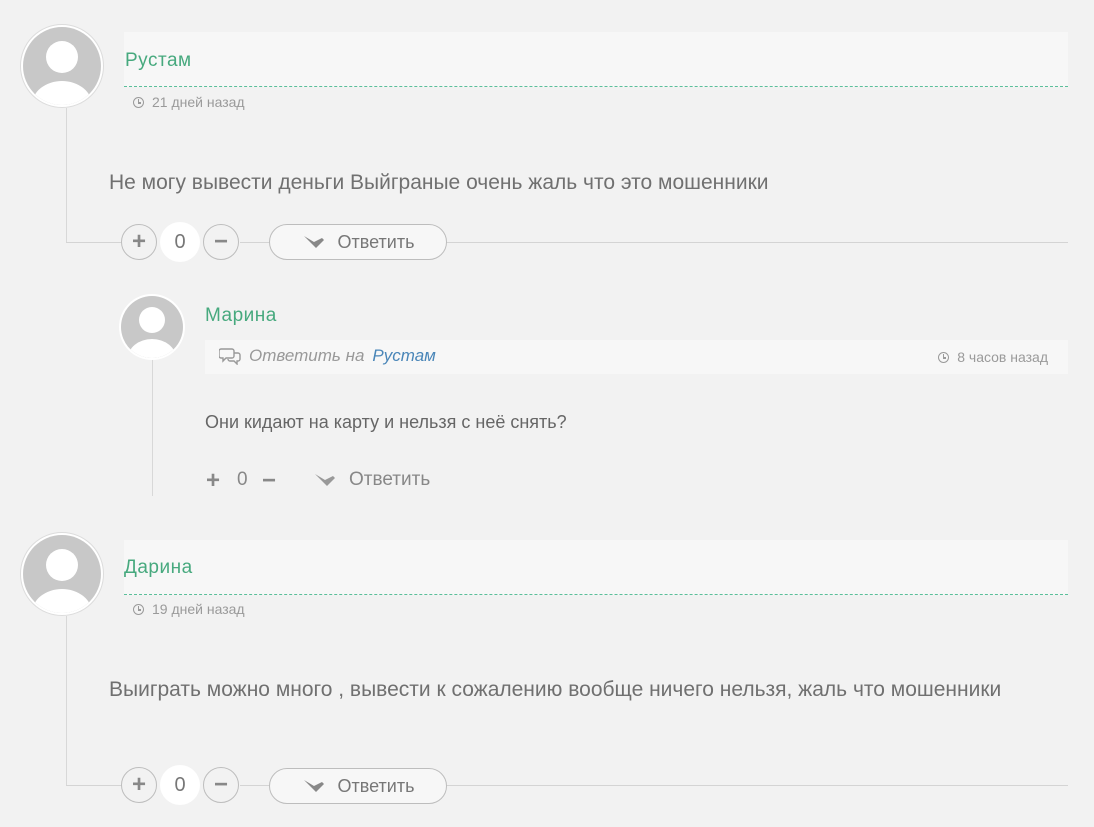 The height and width of the screenshot is (827, 1094). I want to click on comment-date: 8 часов назад, so click(993, 357).